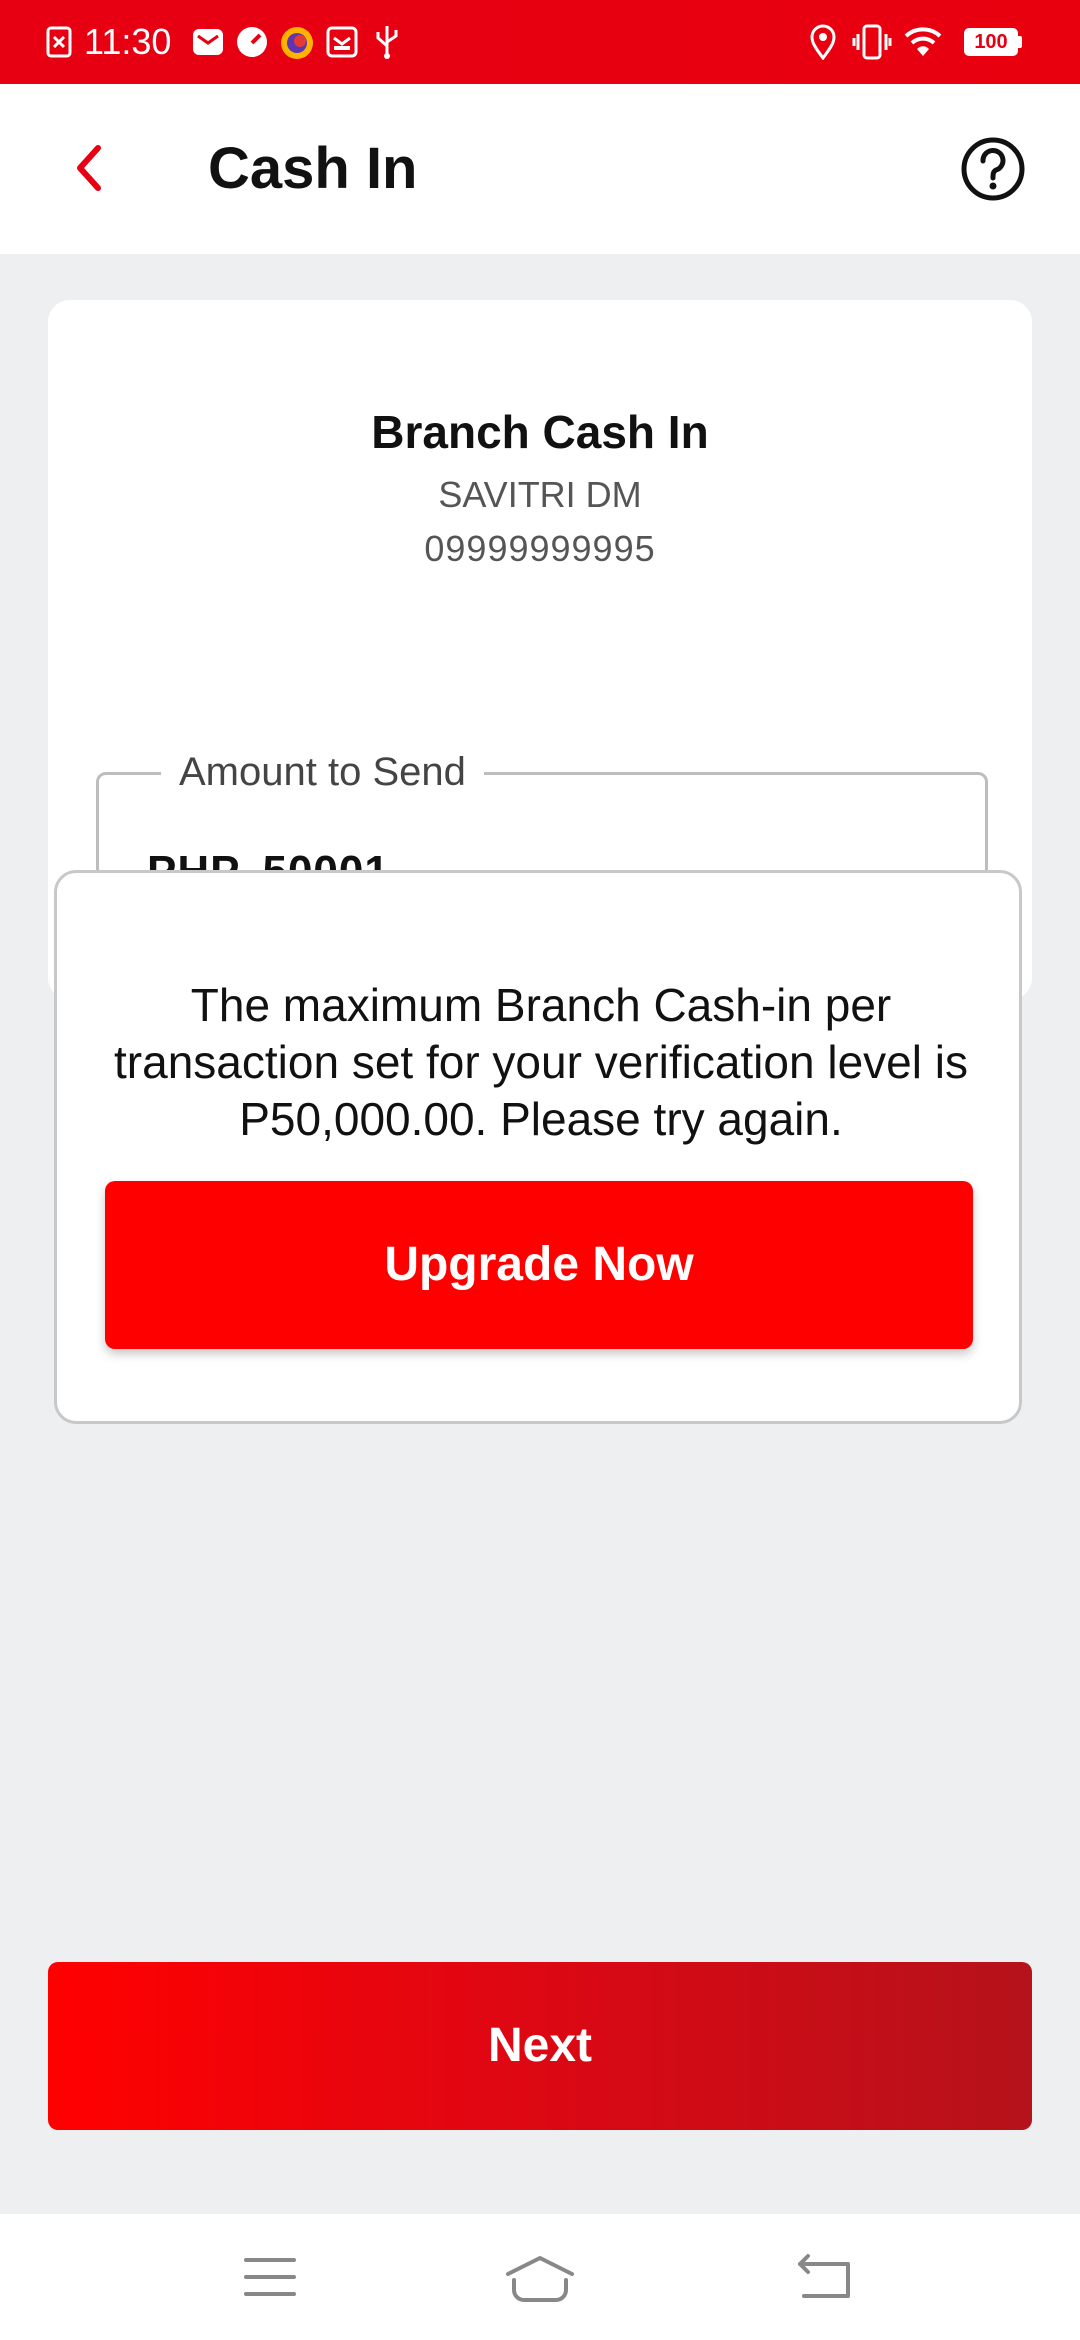 Image resolution: width=1080 pixels, height=2340 pixels. Describe the element at coordinates (923, 41) in the screenshot. I see `wifi-icon` at that location.